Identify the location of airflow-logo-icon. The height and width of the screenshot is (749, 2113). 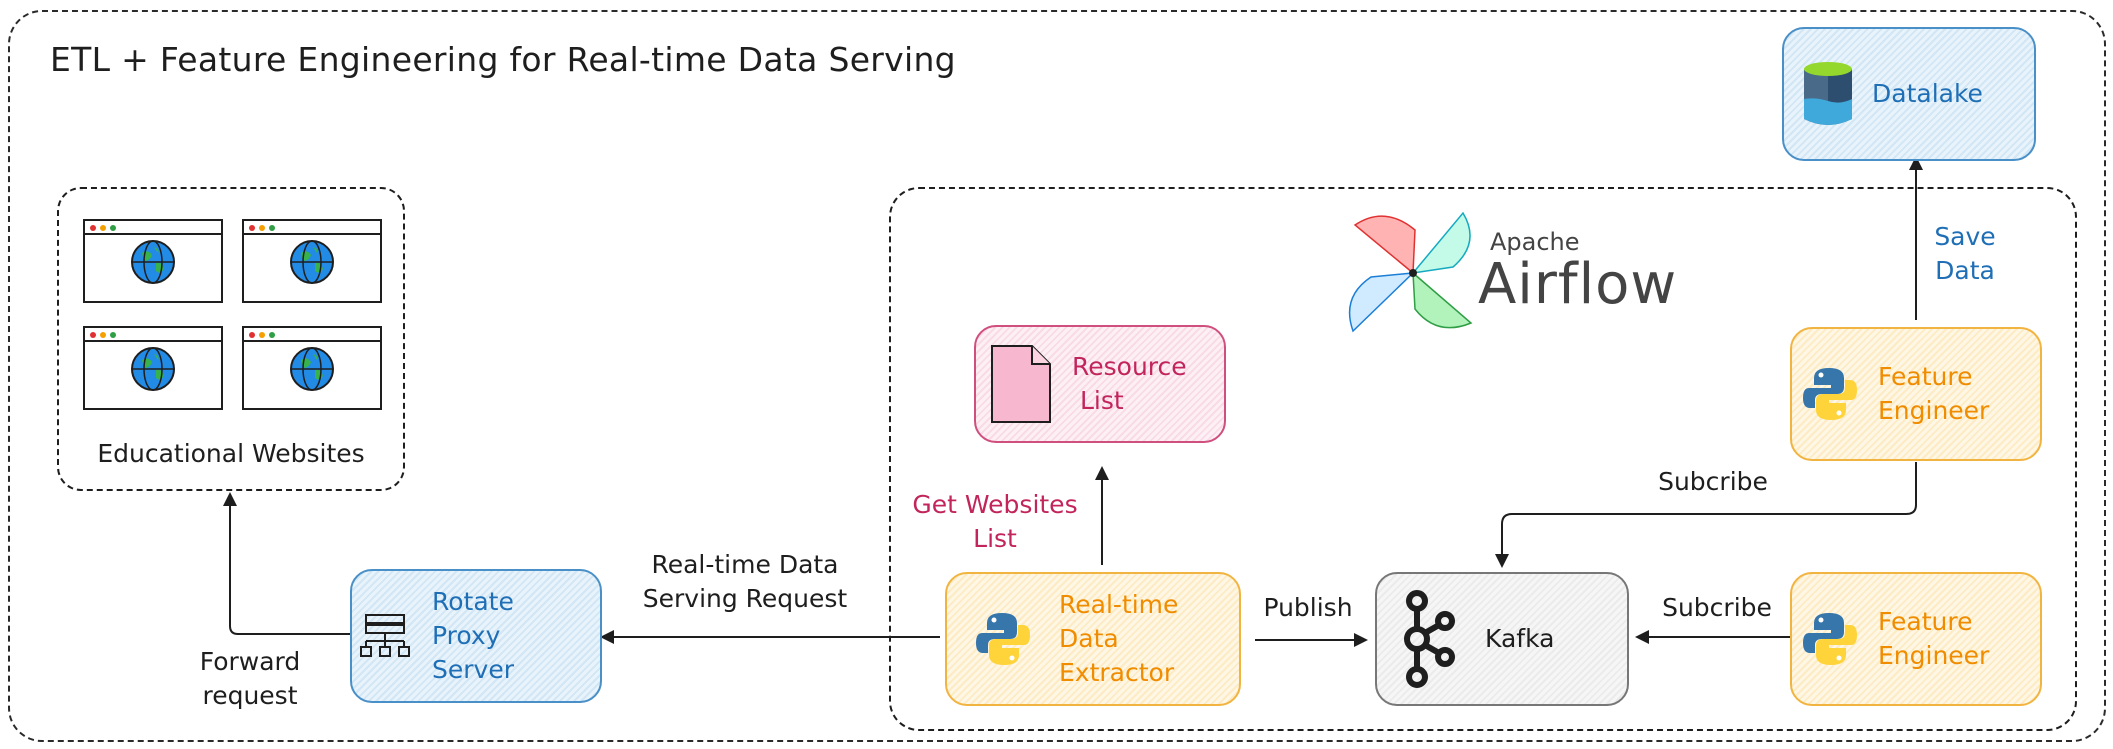
(1410, 272).